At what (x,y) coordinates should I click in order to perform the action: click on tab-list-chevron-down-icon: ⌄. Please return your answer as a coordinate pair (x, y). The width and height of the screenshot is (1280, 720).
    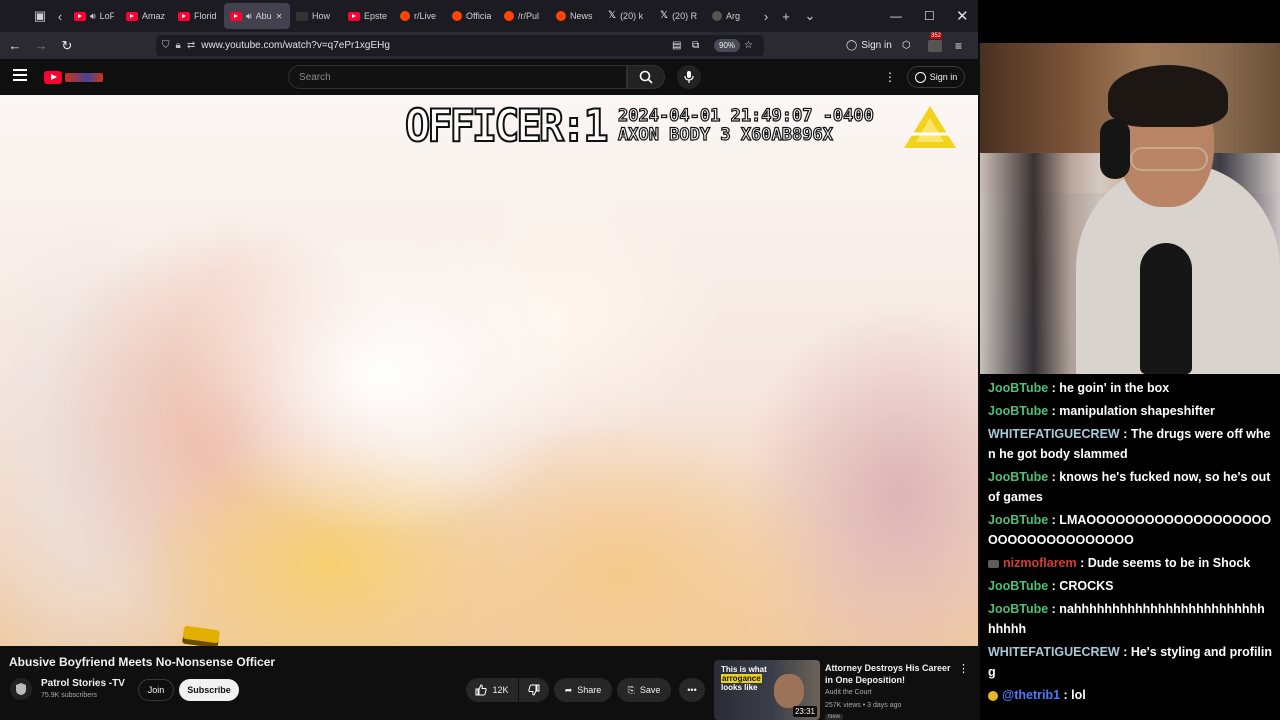
    Looking at the image, I should click on (810, 16).